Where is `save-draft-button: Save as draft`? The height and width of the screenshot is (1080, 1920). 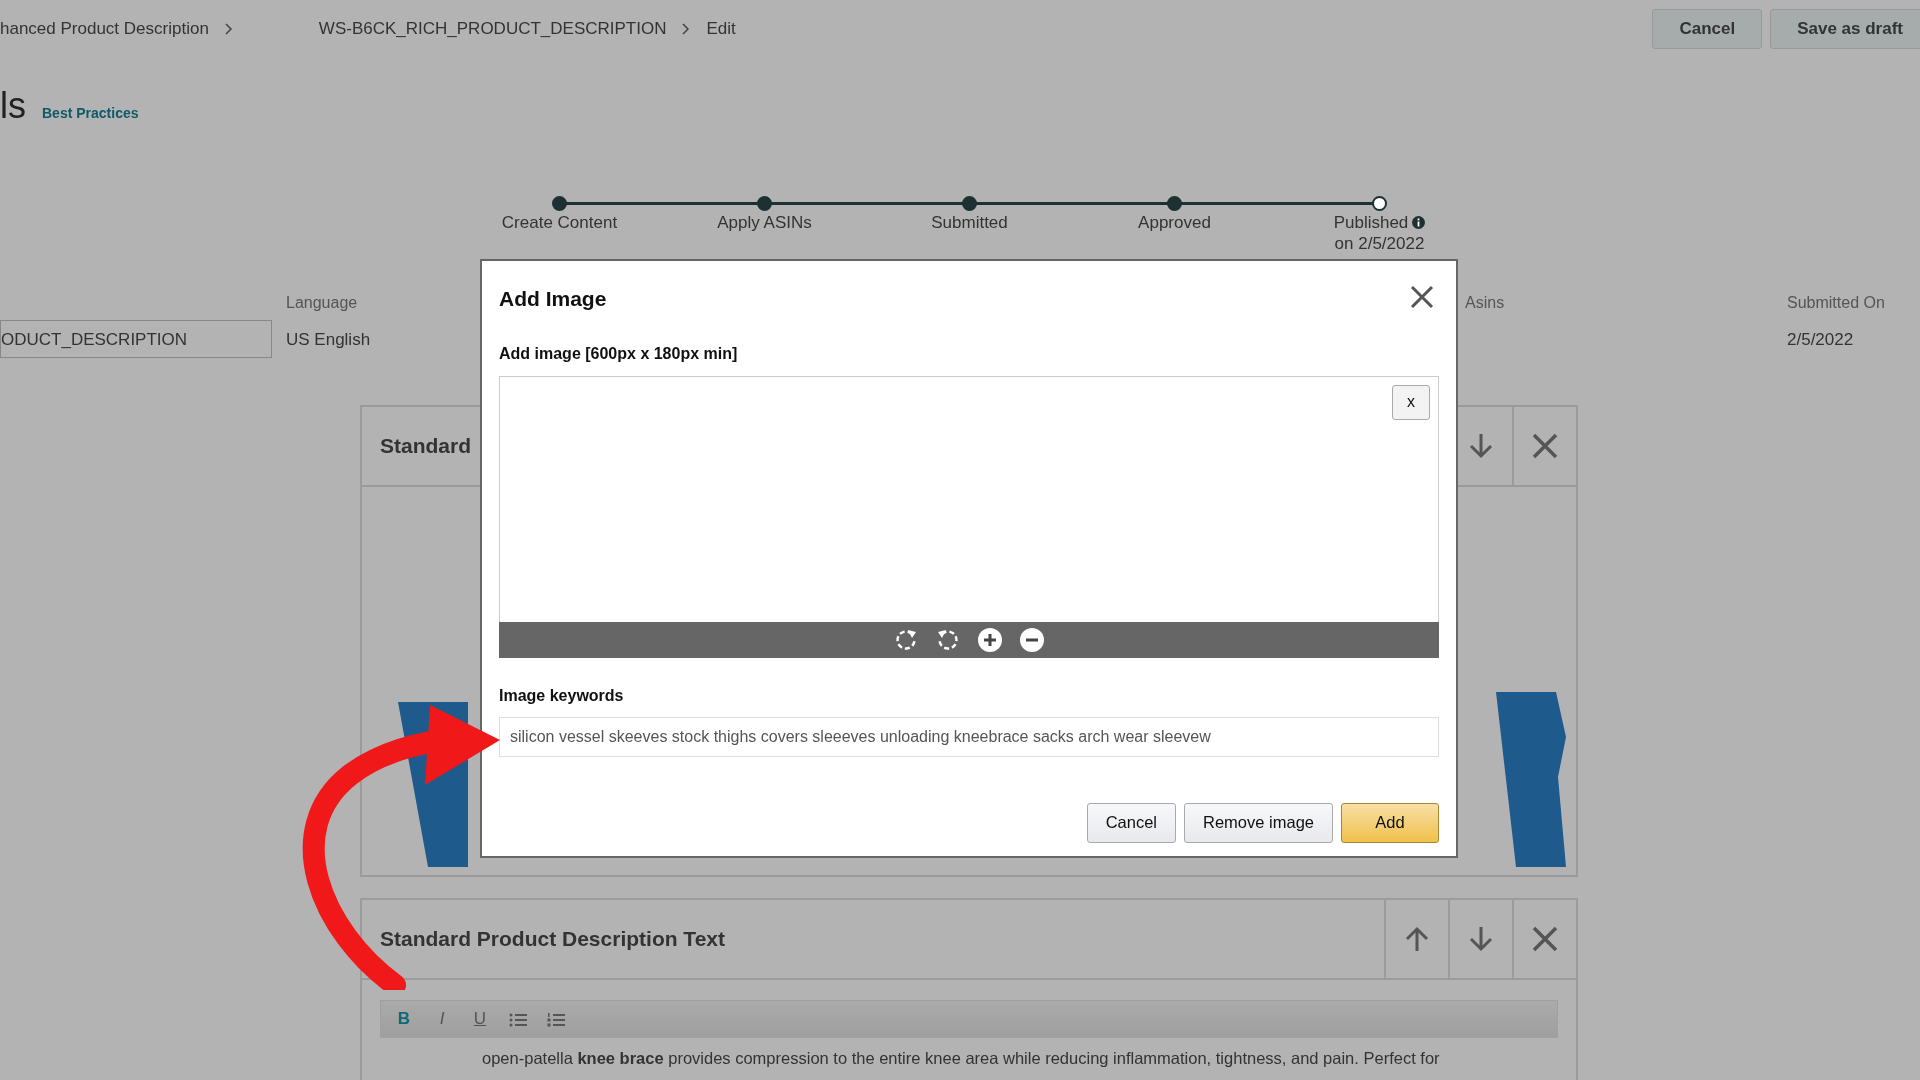 save-draft-button: Save as draft is located at coordinates (1845, 29).